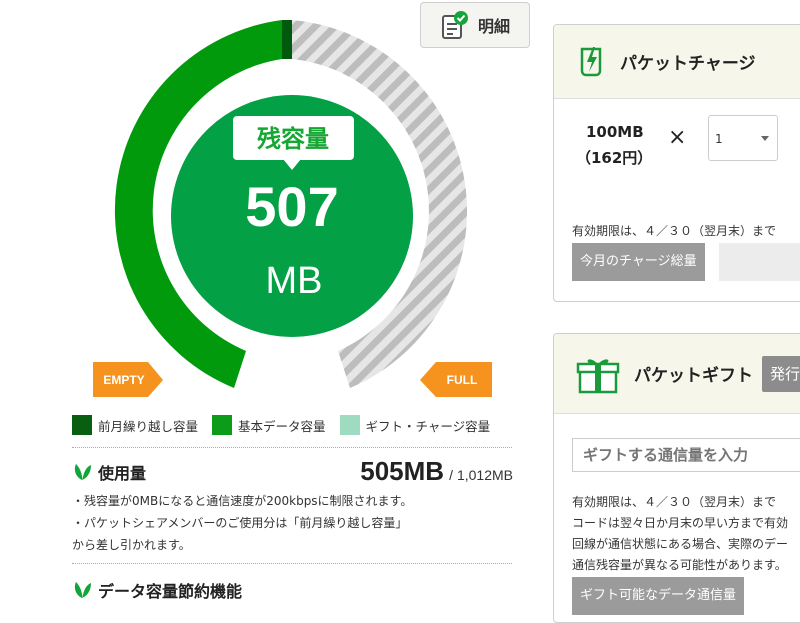 The width and height of the screenshot is (800, 623). What do you see at coordinates (614, 145) in the screenshot?
I see `charge-amount-label: 100MB （162円）` at bounding box center [614, 145].